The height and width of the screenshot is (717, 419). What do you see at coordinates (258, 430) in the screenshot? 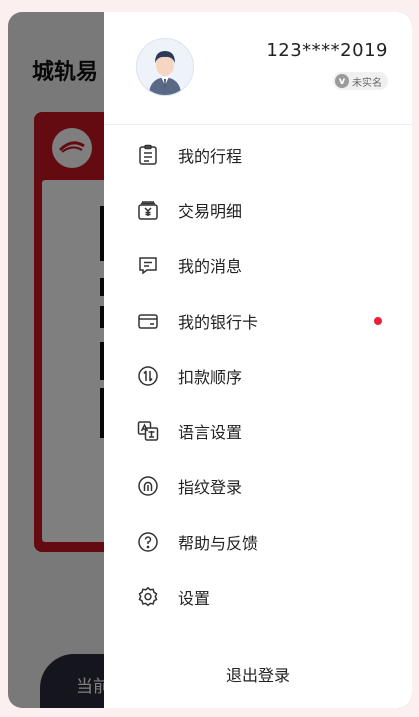
I see `menu-item-language: 语言设置` at bounding box center [258, 430].